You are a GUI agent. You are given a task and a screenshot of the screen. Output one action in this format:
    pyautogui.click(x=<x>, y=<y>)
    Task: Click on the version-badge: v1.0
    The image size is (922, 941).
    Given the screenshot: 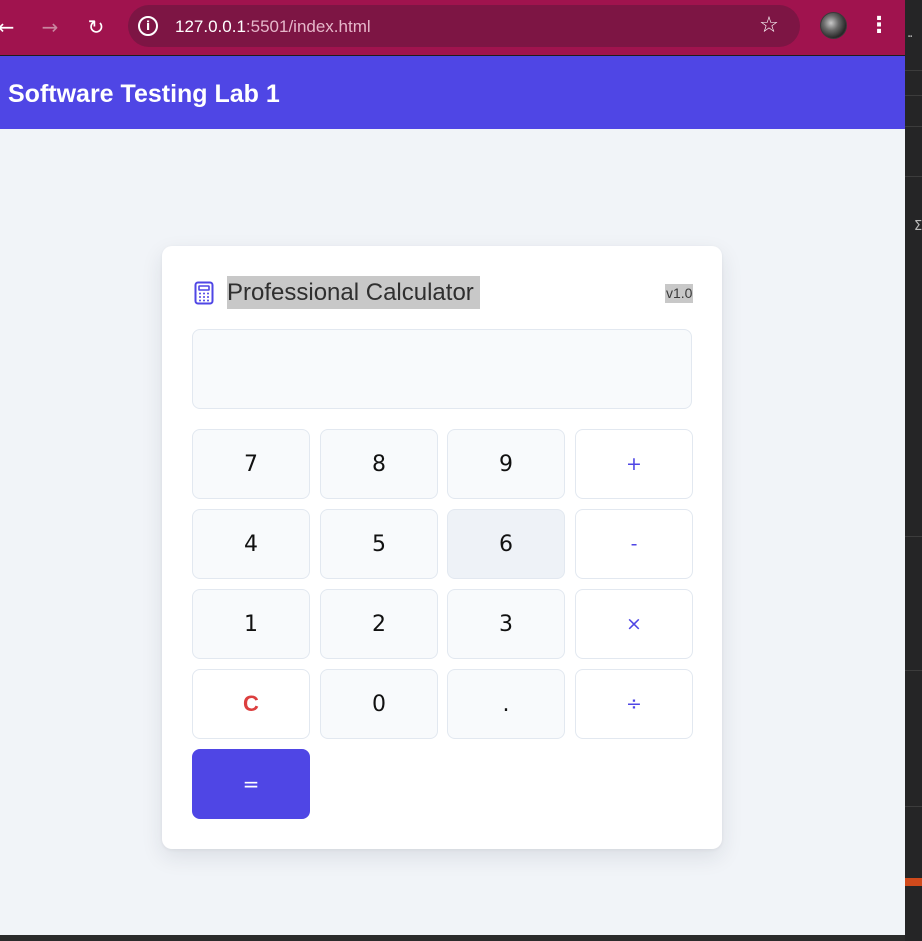 What is the action you would take?
    pyautogui.click(x=679, y=293)
    